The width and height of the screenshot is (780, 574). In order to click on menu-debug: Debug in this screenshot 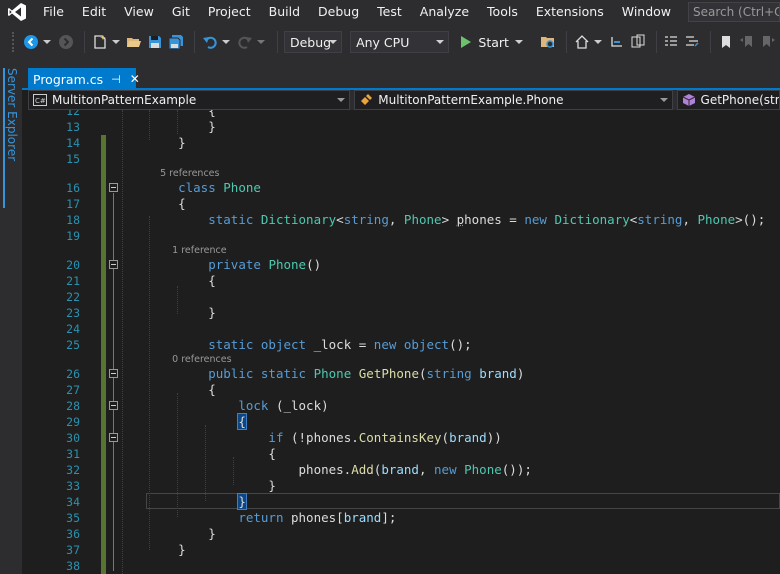, I will do `click(338, 12)`.